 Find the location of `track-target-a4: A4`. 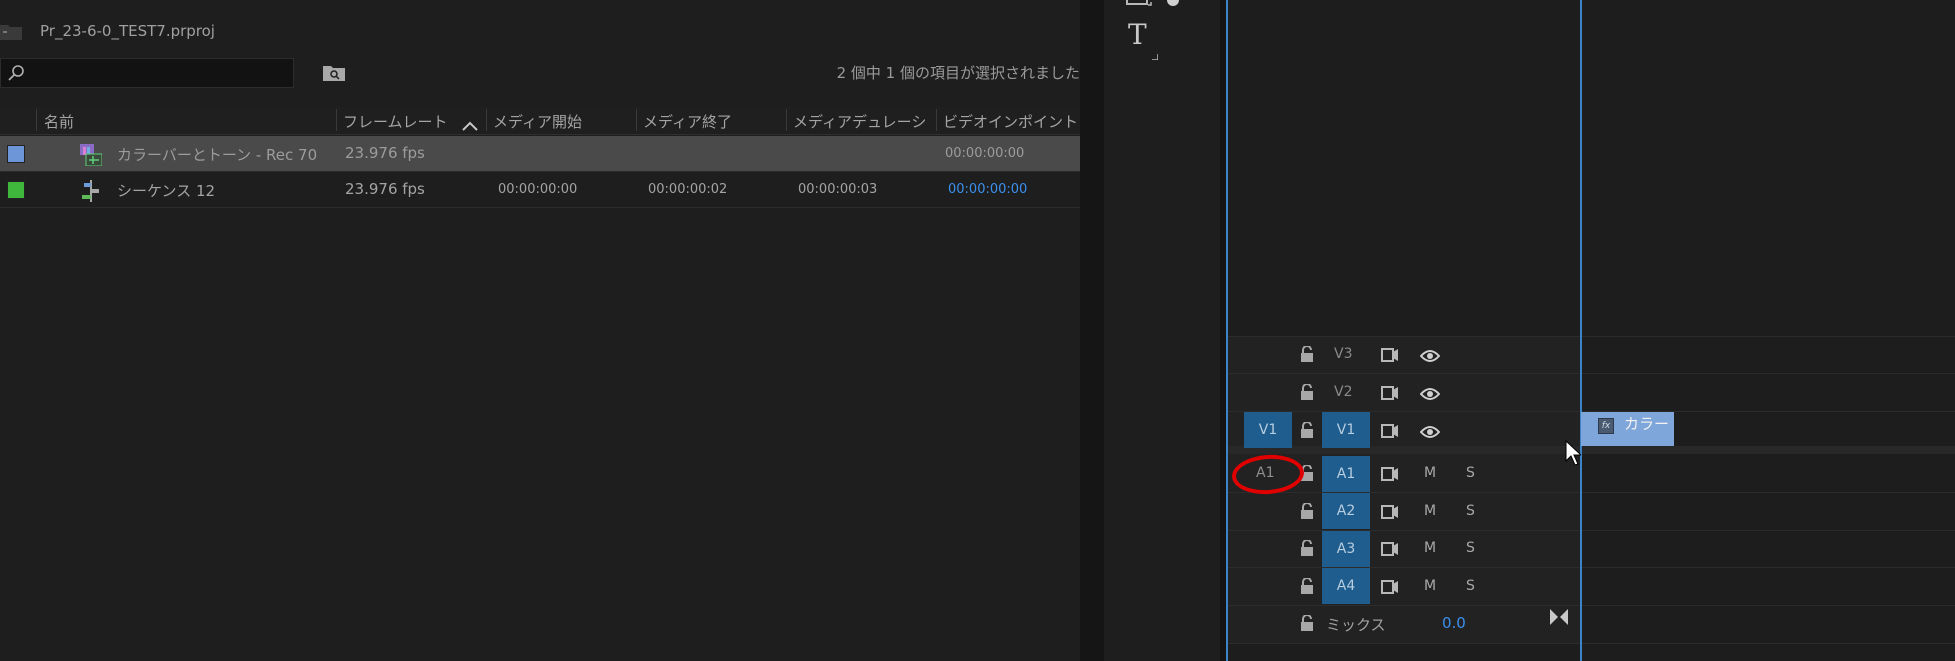

track-target-a4: A4 is located at coordinates (1346, 586).